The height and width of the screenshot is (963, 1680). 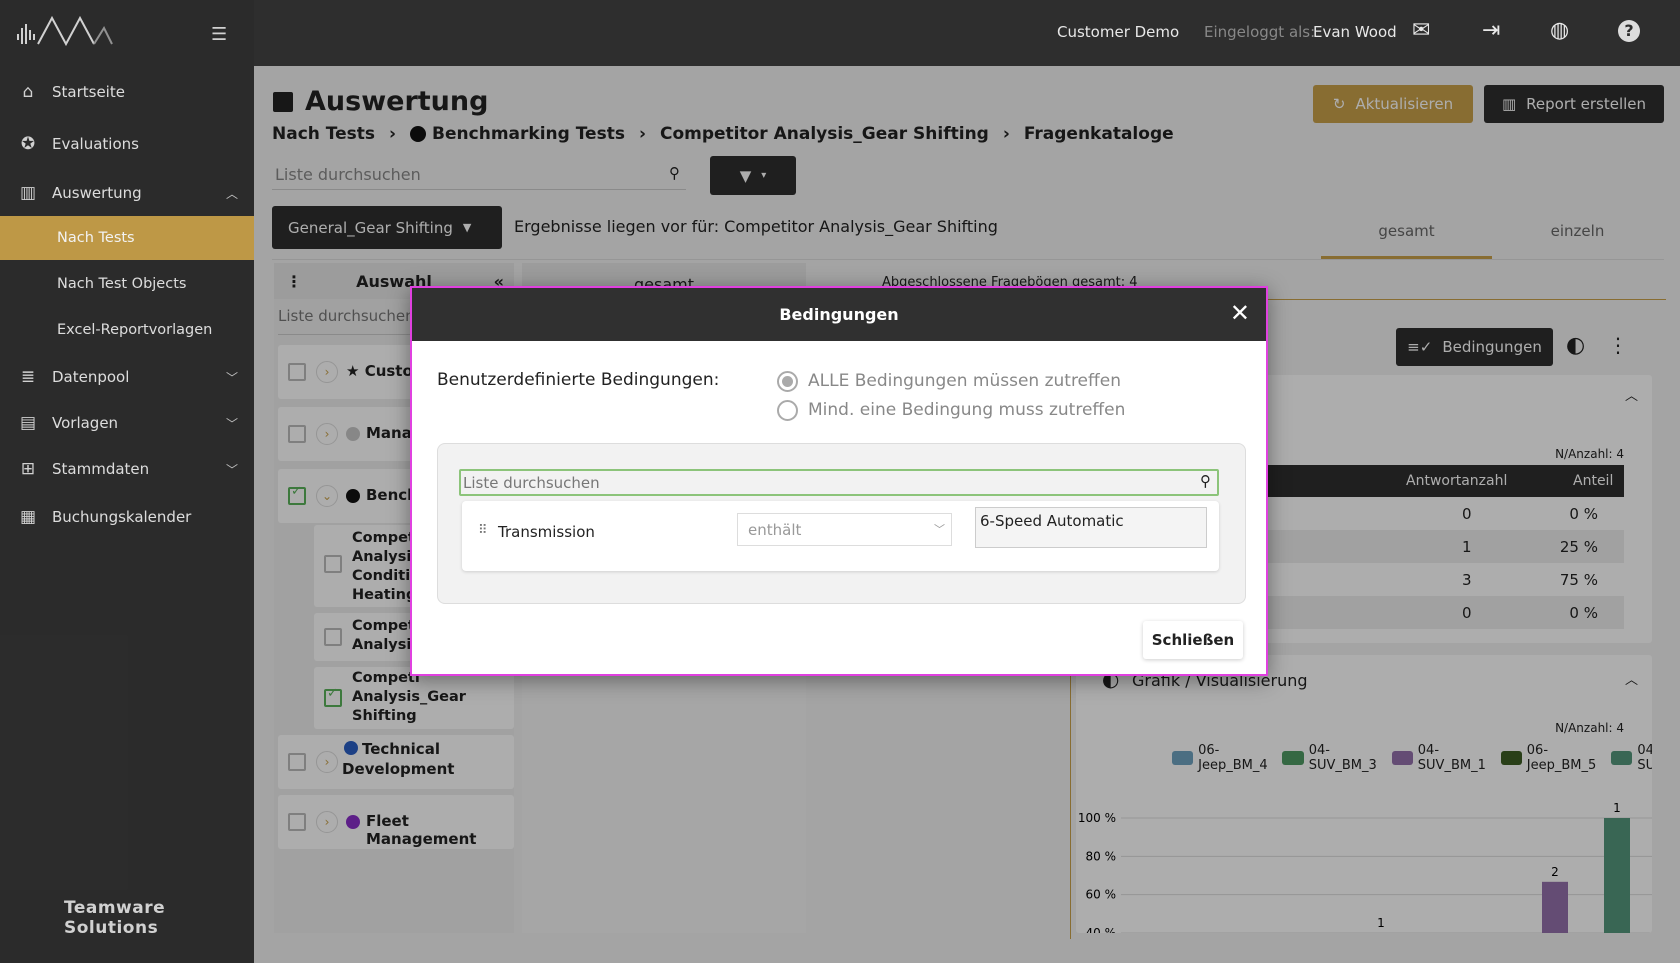 What do you see at coordinates (1355, 32) in the screenshot?
I see `user-name: Evan Wood` at bounding box center [1355, 32].